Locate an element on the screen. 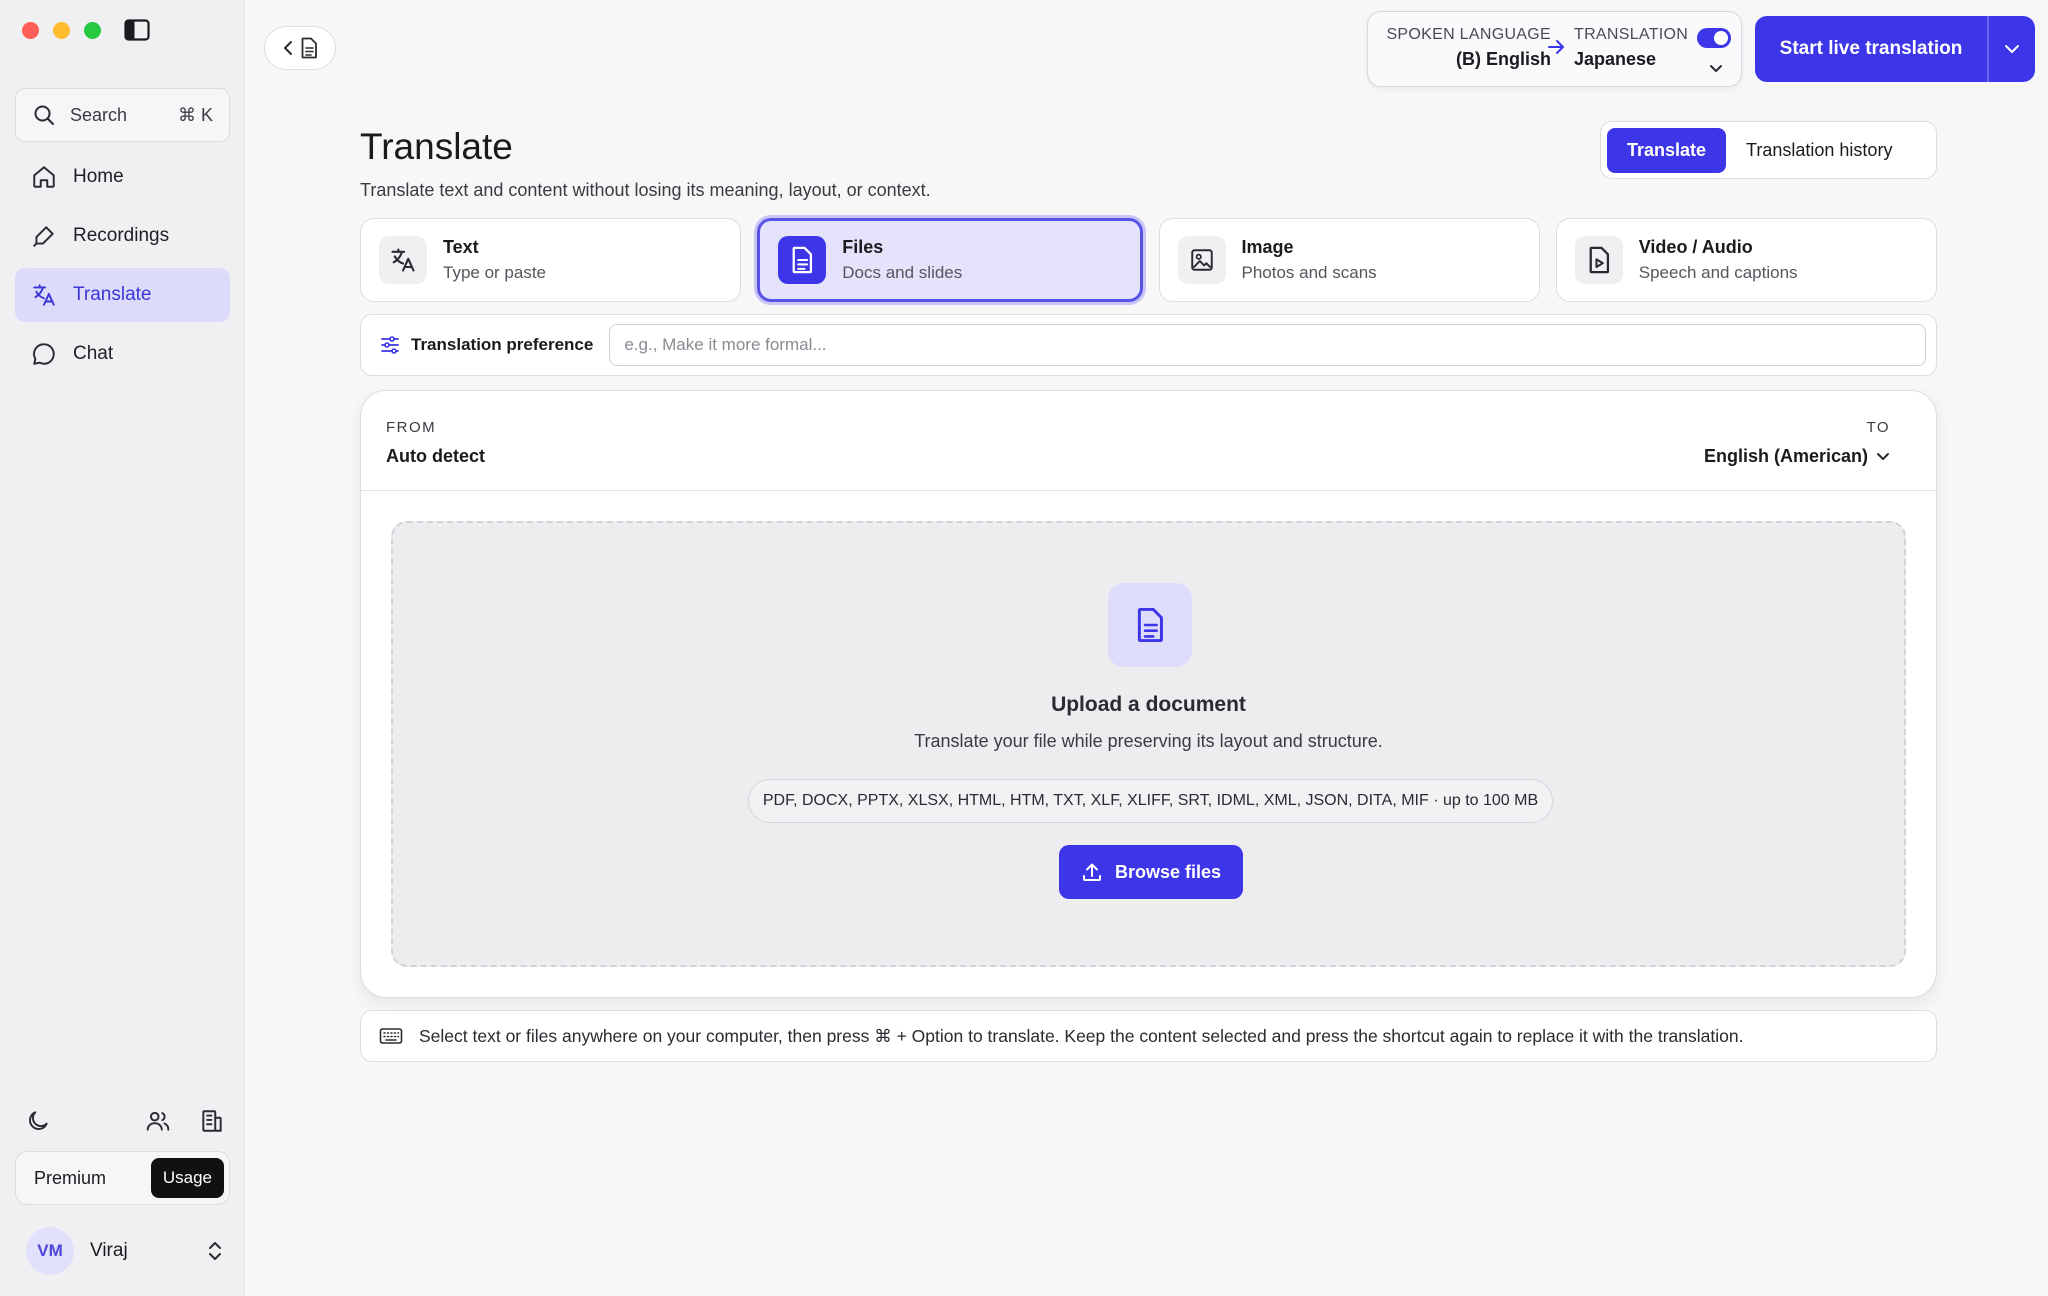 Image resolution: width=2048 pixels, height=1296 pixels. usage-button: Usage is located at coordinates (187, 1178).